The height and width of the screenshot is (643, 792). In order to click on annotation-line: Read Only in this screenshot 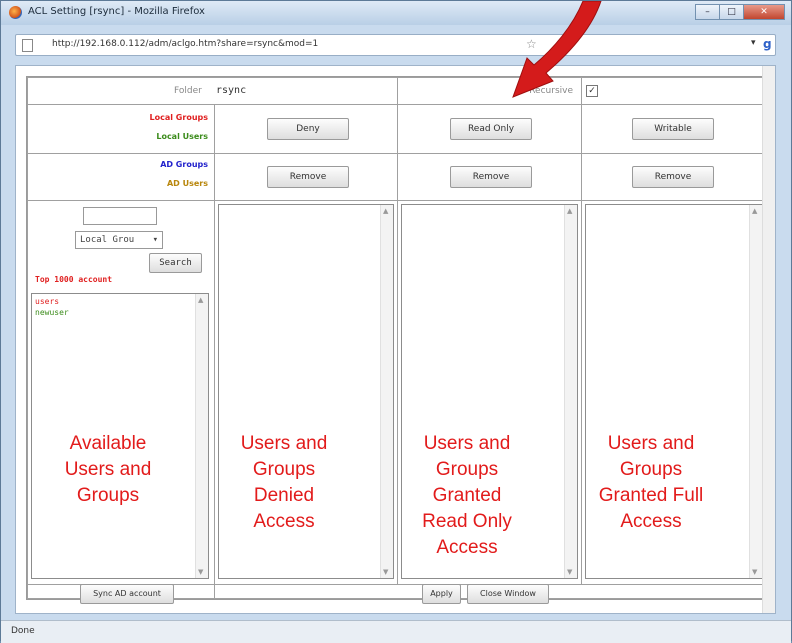, I will do `click(467, 521)`.